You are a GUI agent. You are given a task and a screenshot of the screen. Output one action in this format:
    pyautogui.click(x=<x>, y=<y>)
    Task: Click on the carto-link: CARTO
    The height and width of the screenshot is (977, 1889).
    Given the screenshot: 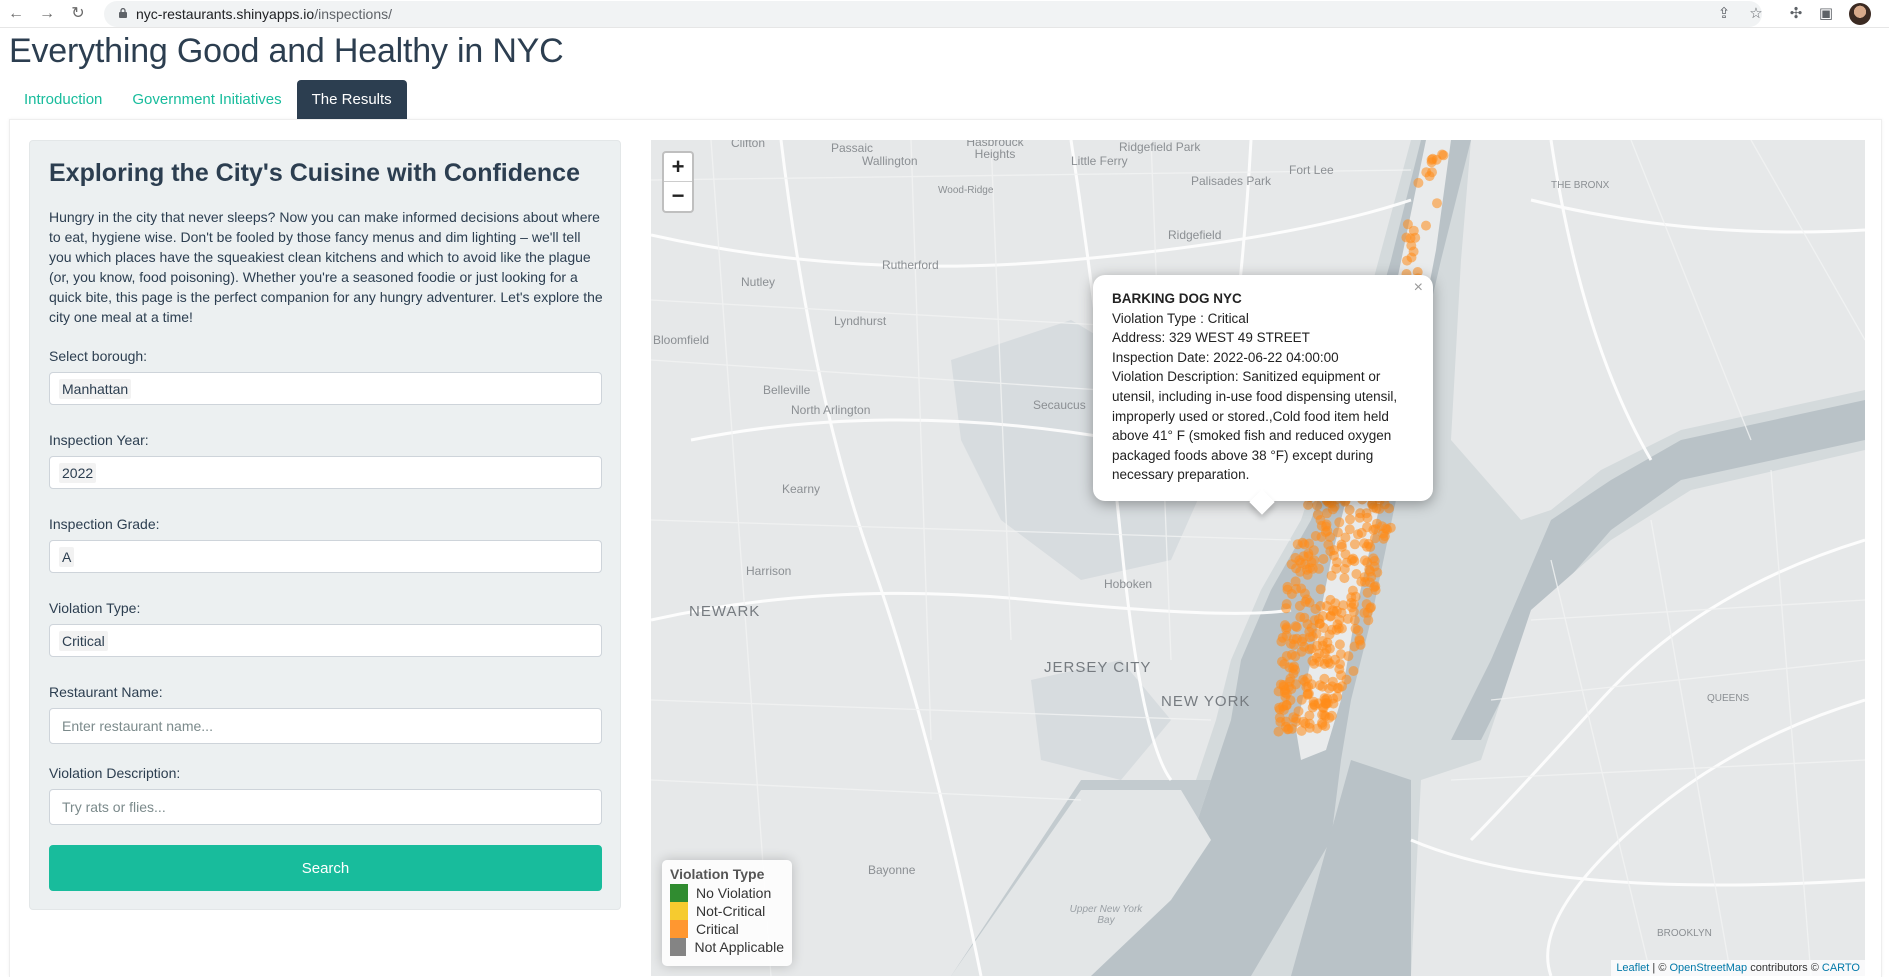 What is the action you would take?
    pyautogui.click(x=1841, y=968)
    